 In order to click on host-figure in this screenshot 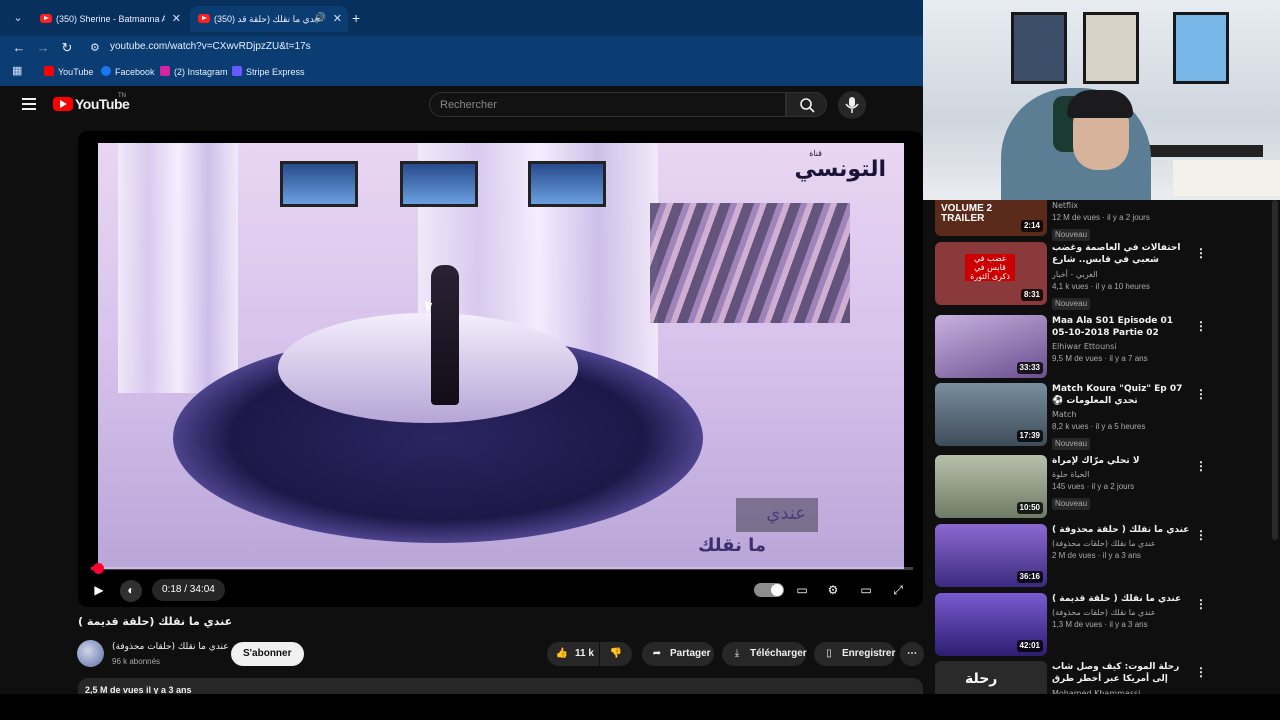, I will do `click(445, 335)`.